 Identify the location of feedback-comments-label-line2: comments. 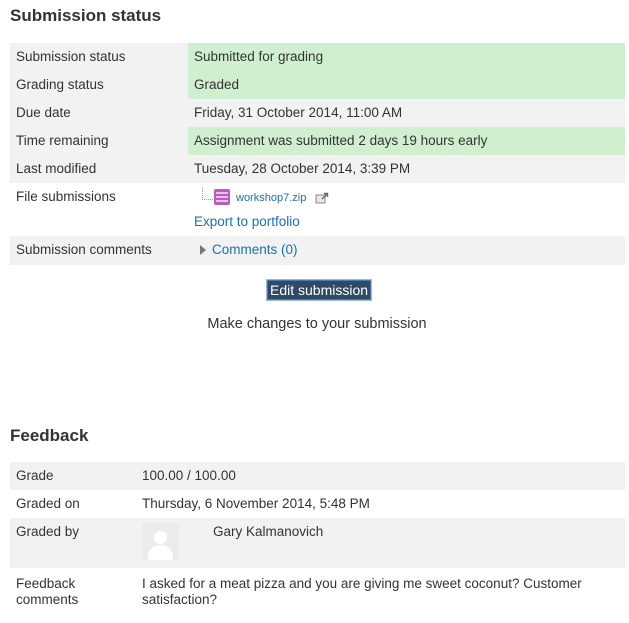
(47, 599).